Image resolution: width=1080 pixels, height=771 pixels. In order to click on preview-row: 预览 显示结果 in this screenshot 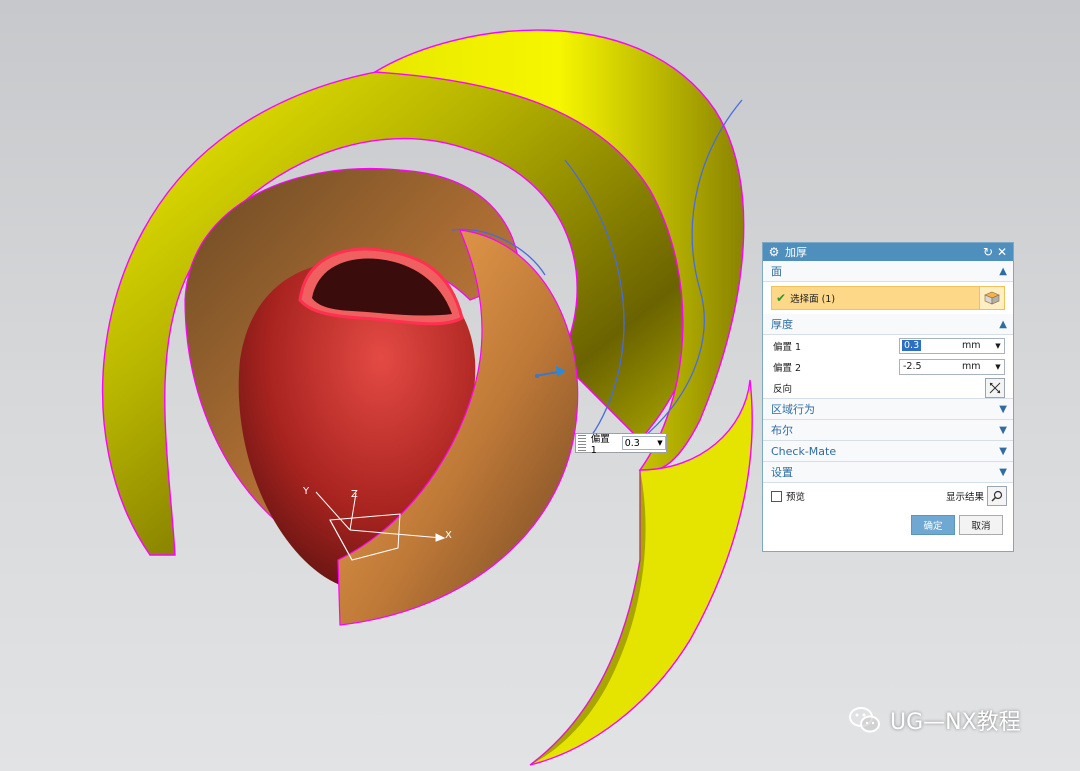, I will do `click(888, 496)`.